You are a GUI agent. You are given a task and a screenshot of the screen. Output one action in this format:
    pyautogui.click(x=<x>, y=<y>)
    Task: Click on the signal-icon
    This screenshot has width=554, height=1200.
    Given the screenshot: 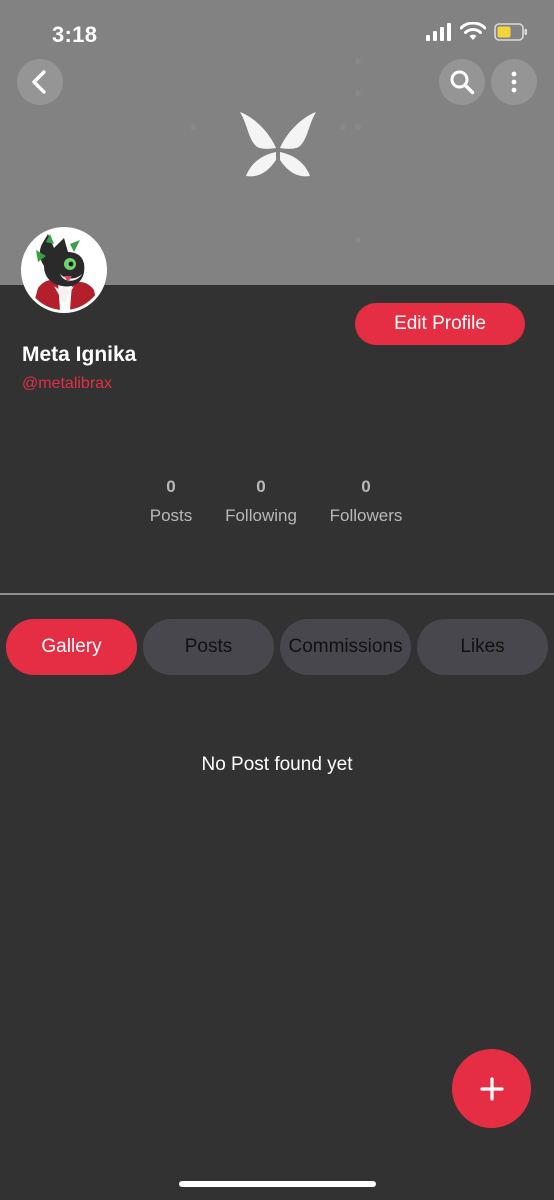 What is the action you would take?
    pyautogui.click(x=438, y=31)
    